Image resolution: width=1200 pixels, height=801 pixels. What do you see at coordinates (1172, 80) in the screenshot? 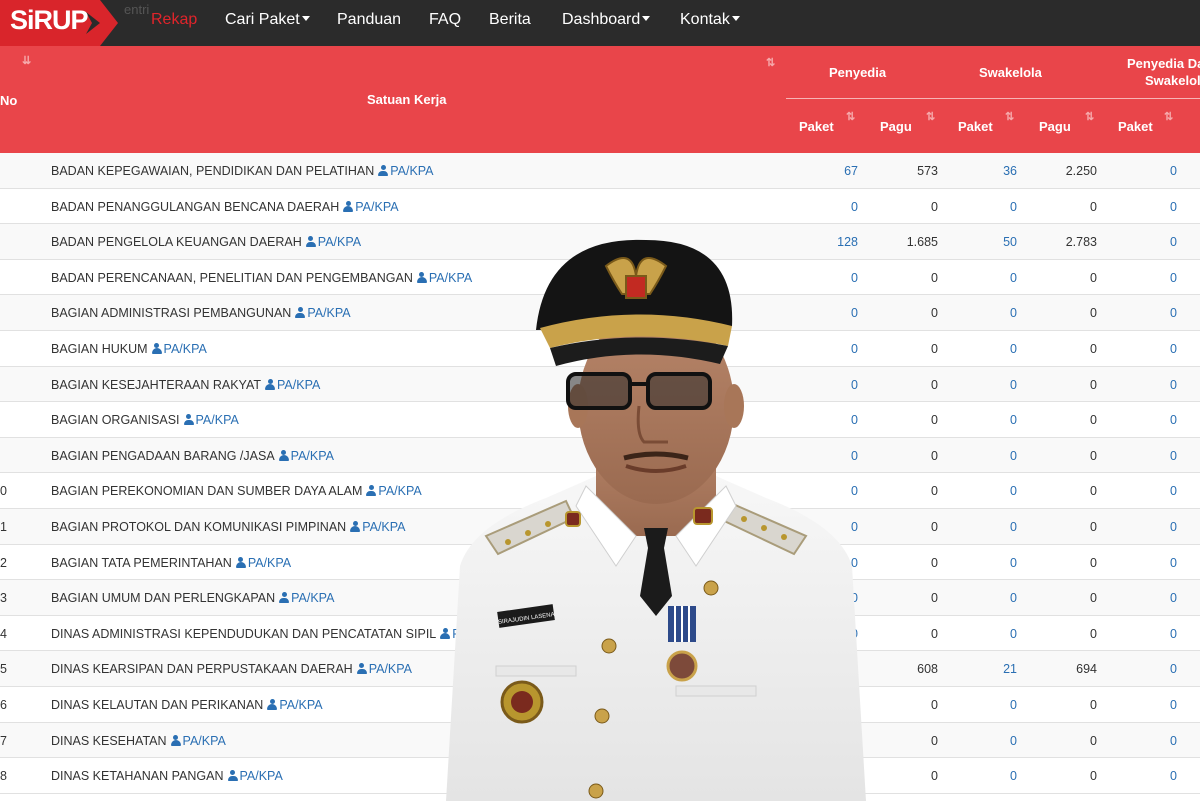
I see `header-penyedia-dalam-swakelola: Swakelola` at bounding box center [1172, 80].